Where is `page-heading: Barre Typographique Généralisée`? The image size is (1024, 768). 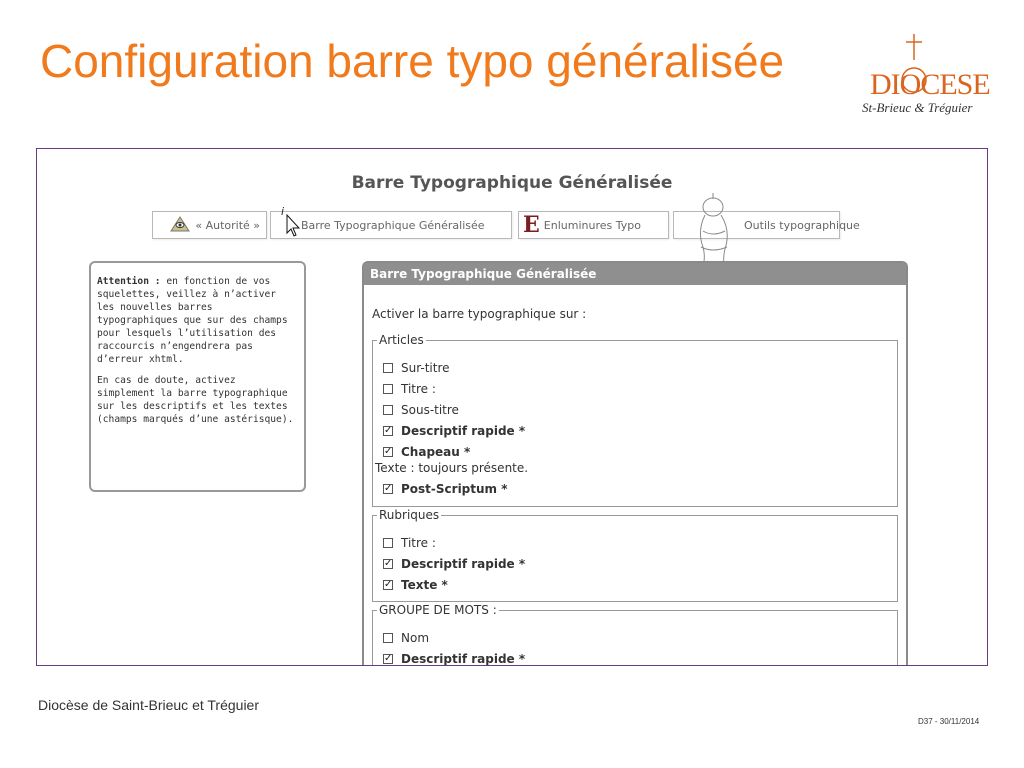 page-heading: Barre Typographique Généralisée is located at coordinates (512, 183).